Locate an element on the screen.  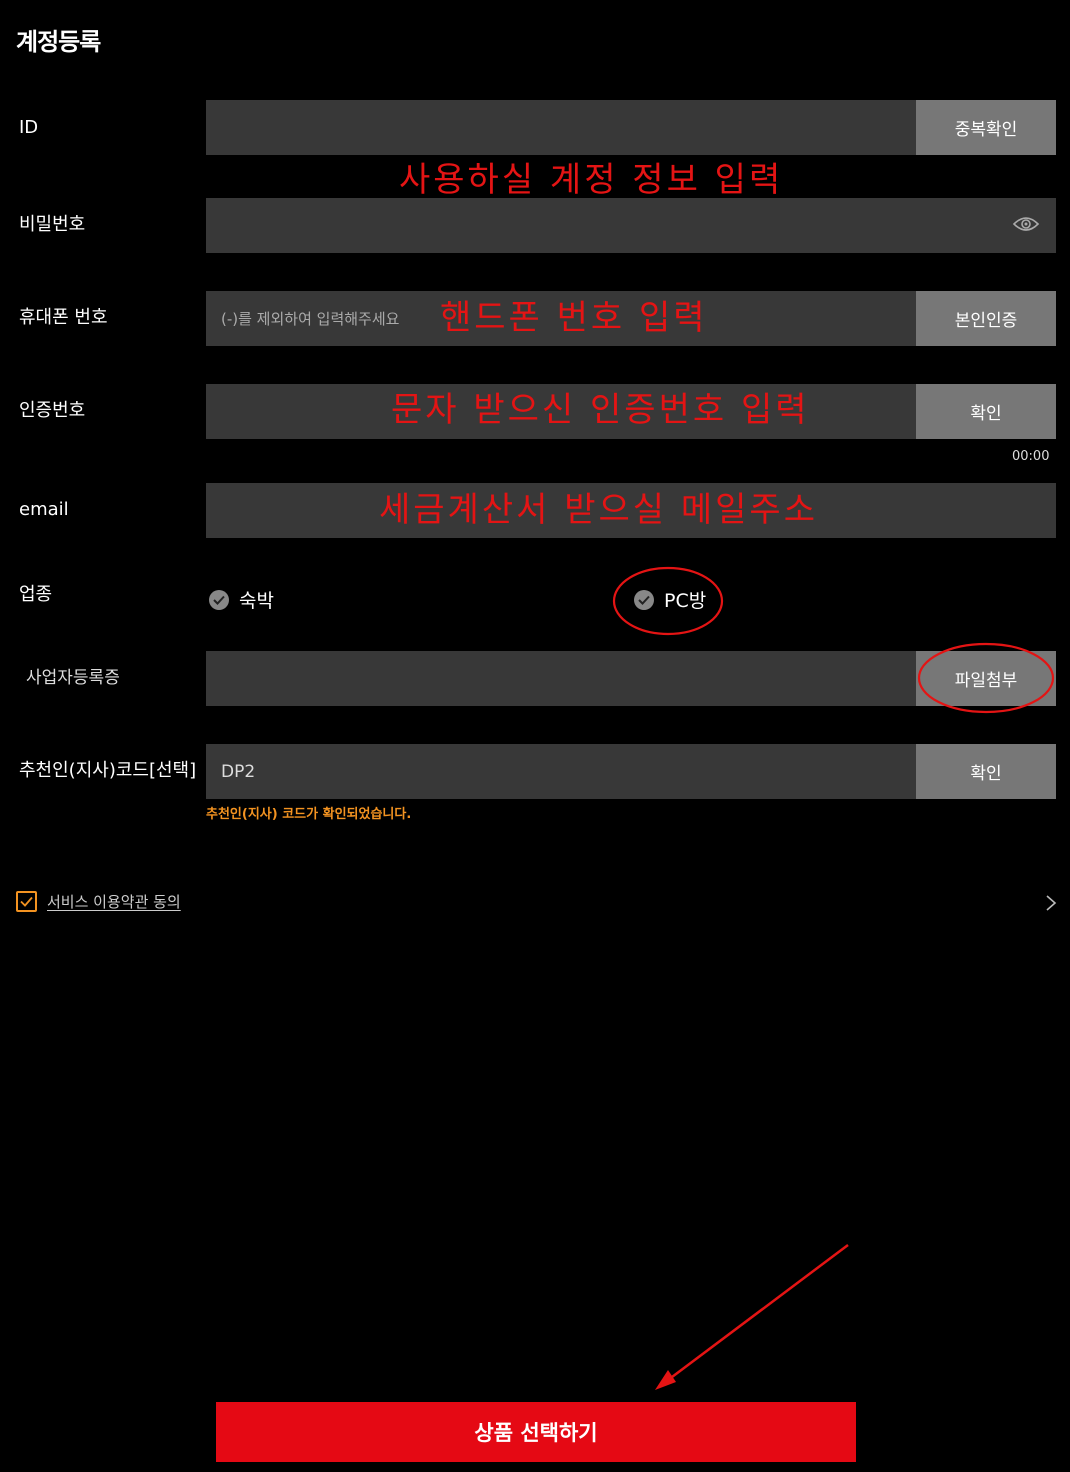
annotation-email: 세금계산서 받으실 메일주소 is located at coordinates (598, 510).